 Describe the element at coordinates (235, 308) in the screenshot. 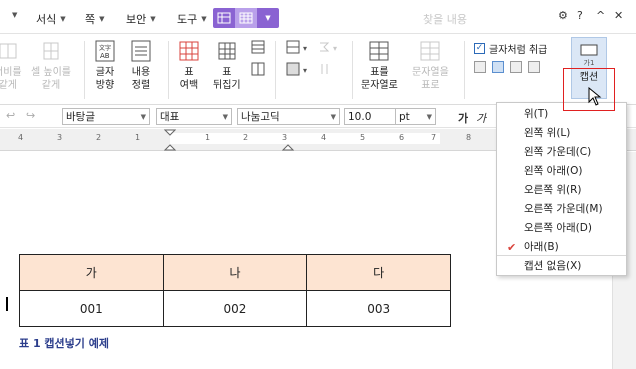

I see `table-cell: 002` at that location.